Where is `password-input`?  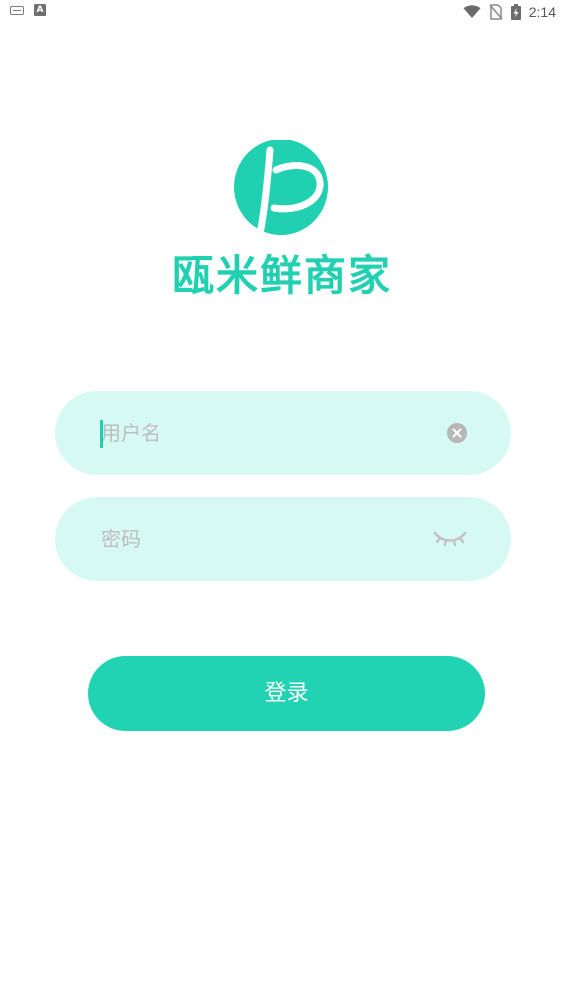
password-input is located at coordinates (261, 539).